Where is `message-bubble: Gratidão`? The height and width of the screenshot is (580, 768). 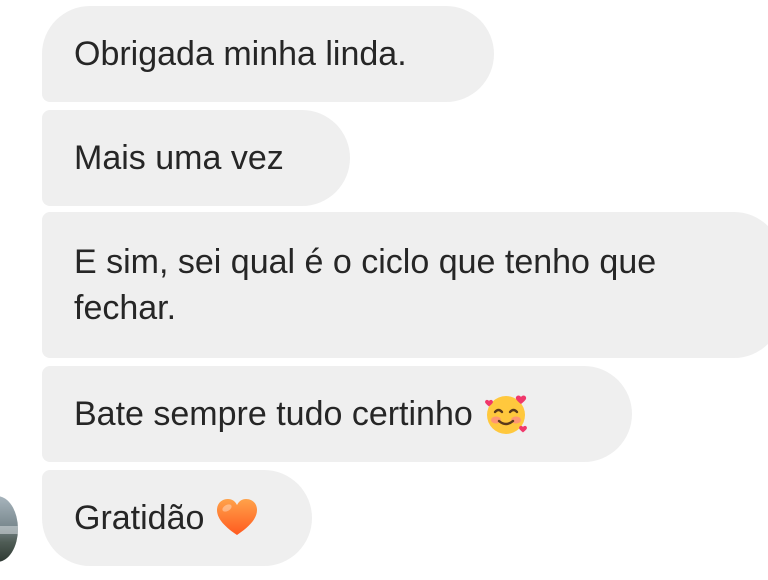
message-bubble: Gratidão is located at coordinates (177, 518).